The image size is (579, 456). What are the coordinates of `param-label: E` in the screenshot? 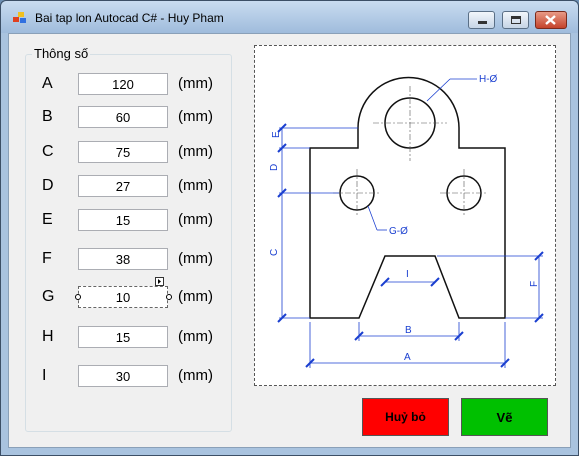 It's located at (47, 219).